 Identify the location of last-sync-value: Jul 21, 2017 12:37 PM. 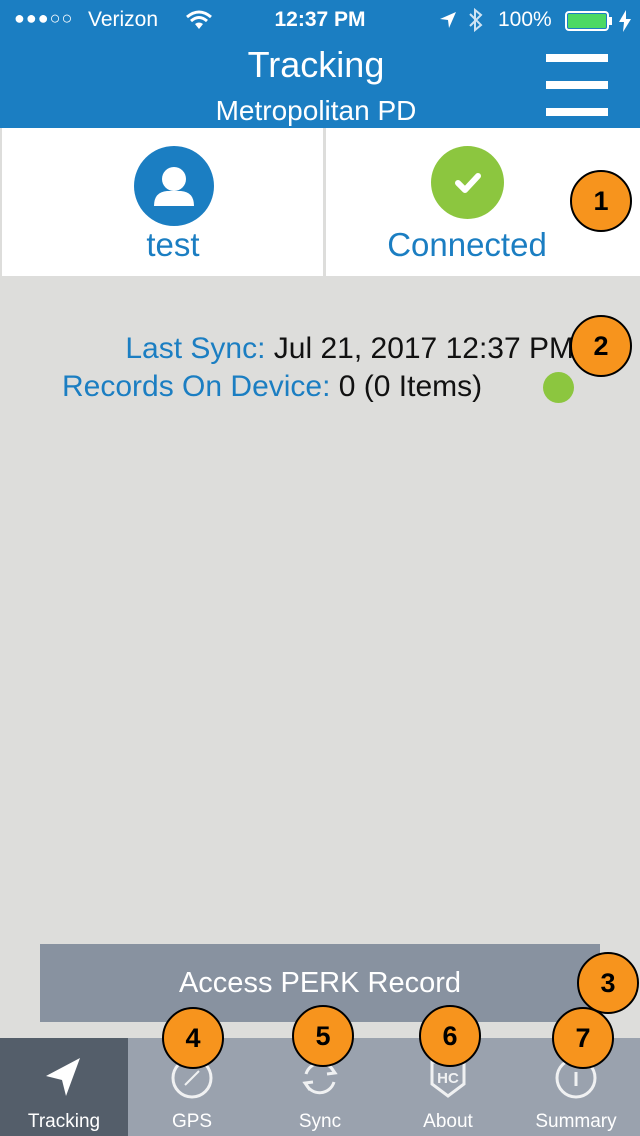
(423, 348).